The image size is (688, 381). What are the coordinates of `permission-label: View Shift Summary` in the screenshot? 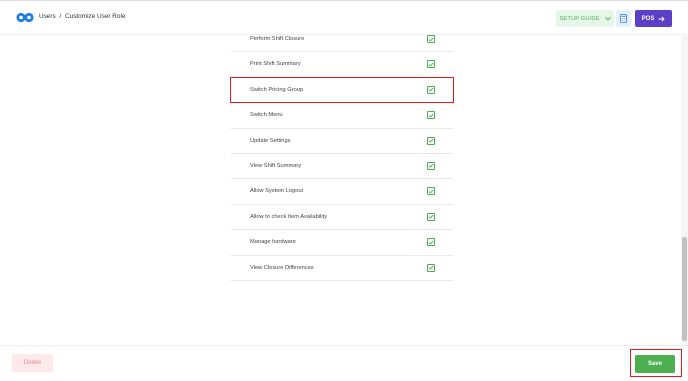 It's located at (276, 165).